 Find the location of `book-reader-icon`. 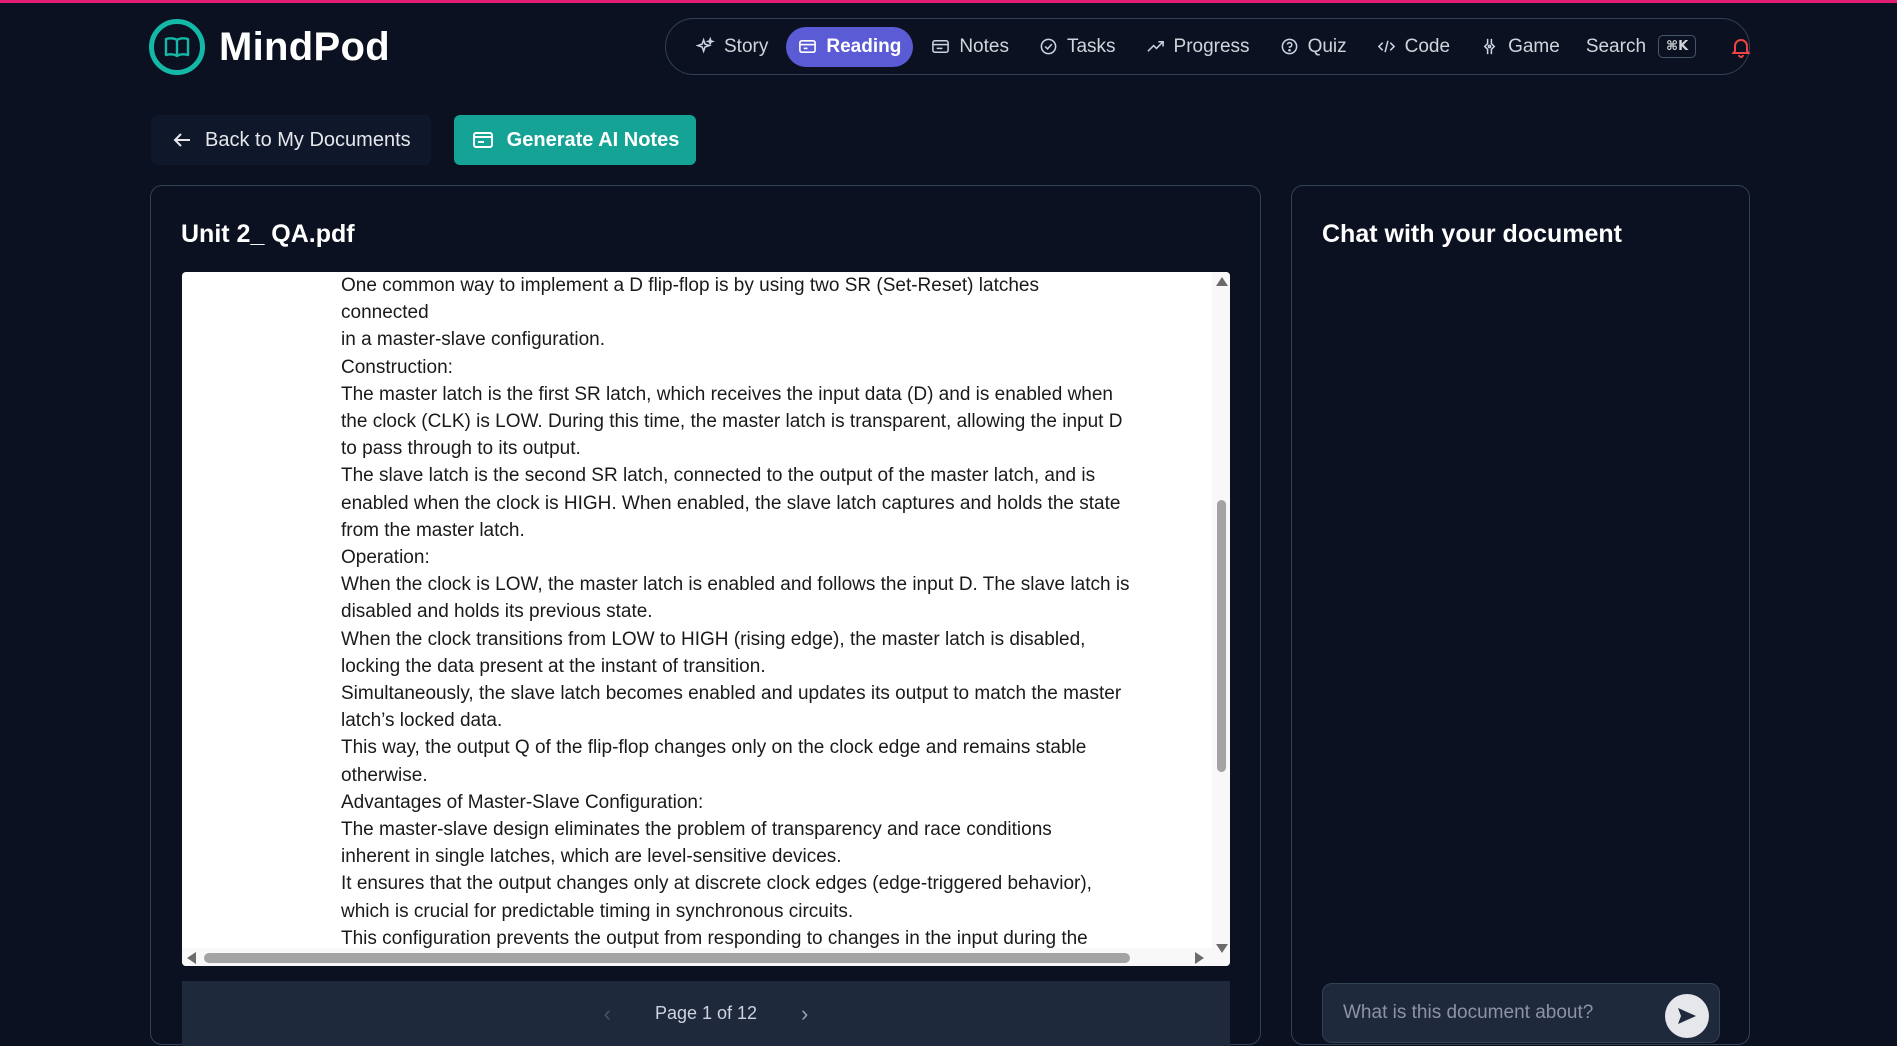

book-reader-icon is located at coordinates (808, 46).